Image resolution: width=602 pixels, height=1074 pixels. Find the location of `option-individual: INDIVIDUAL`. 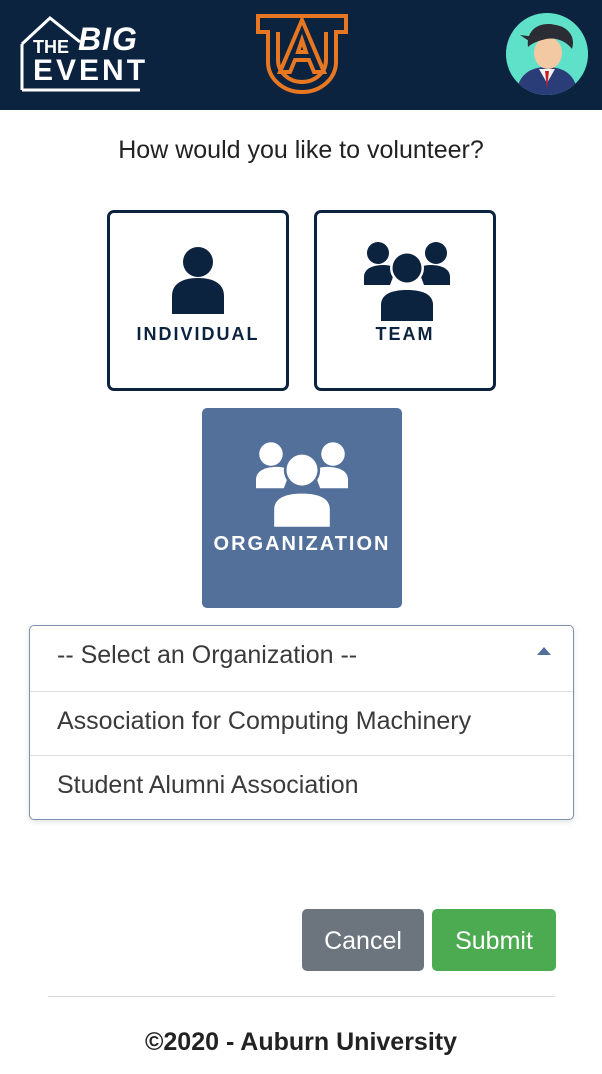

option-individual: INDIVIDUAL is located at coordinates (198, 300).